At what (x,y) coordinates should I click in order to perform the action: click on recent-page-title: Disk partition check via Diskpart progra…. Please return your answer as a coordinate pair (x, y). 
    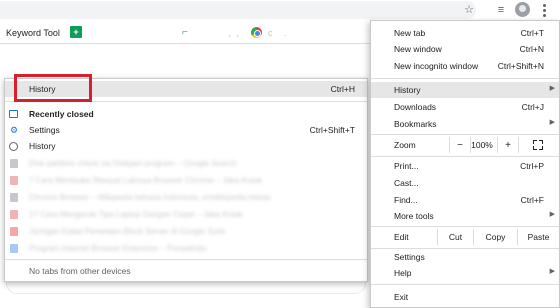
    Looking at the image, I should click on (133, 163).